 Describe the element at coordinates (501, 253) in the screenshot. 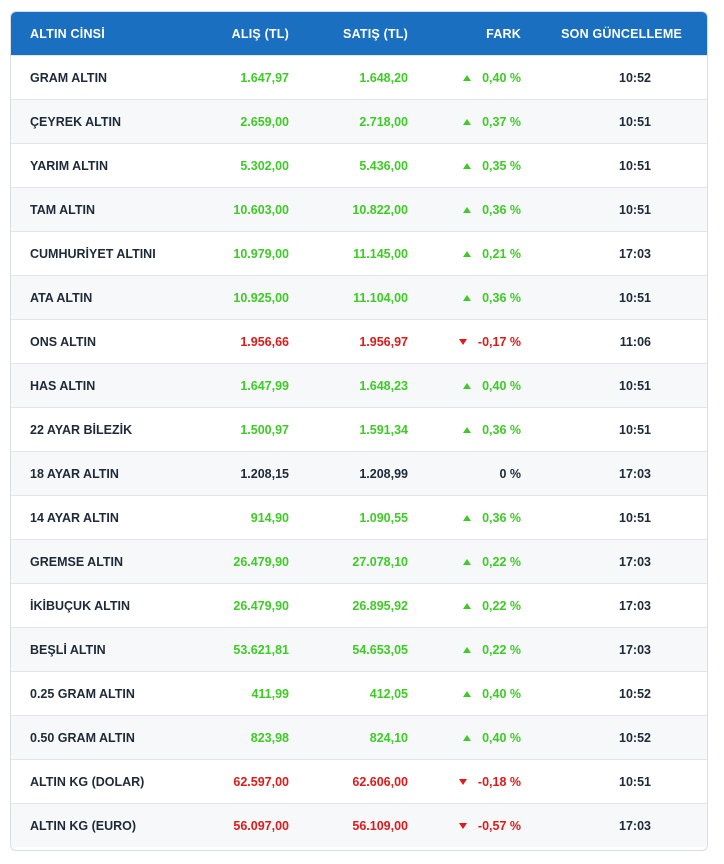

I see `change-value: 0,21 %` at that location.